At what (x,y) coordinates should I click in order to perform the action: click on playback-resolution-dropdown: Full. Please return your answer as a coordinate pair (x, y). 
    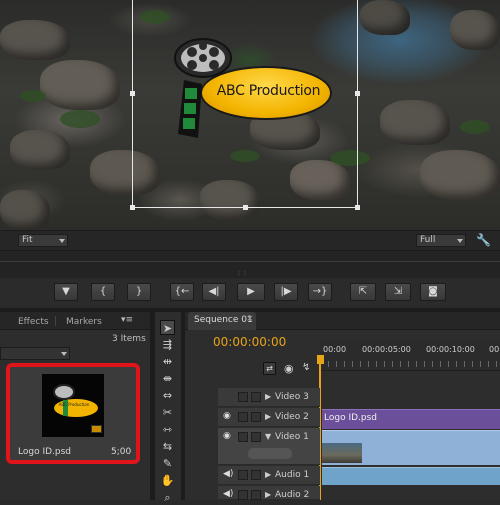
    Looking at the image, I should click on (441, 240).